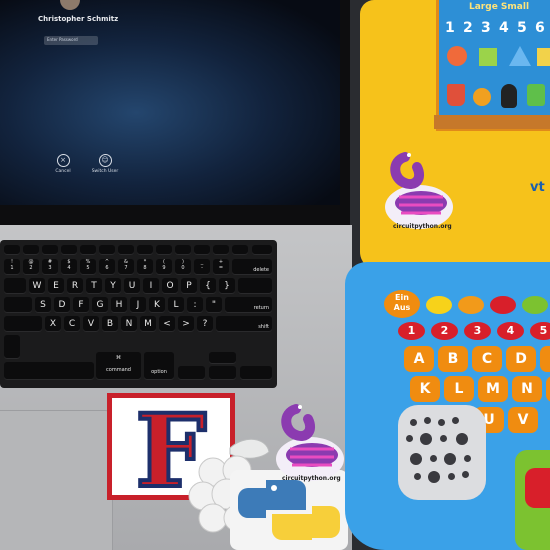 This screenshot has height=550, width=550. I want to click on arrow-left-key, so click(191, 373).